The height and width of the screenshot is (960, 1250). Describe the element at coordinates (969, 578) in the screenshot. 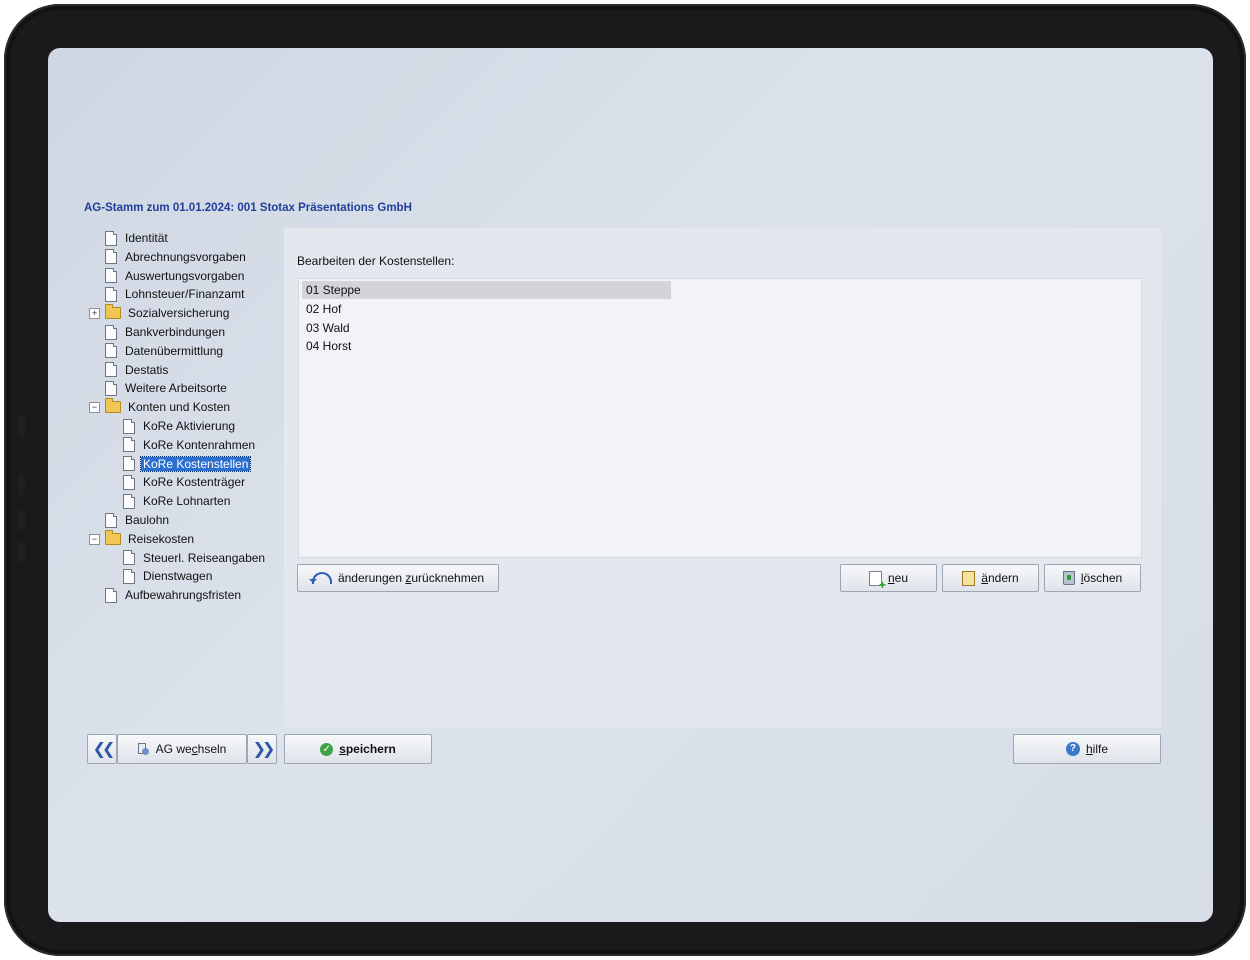

I see `edit-document-icon` at that location.